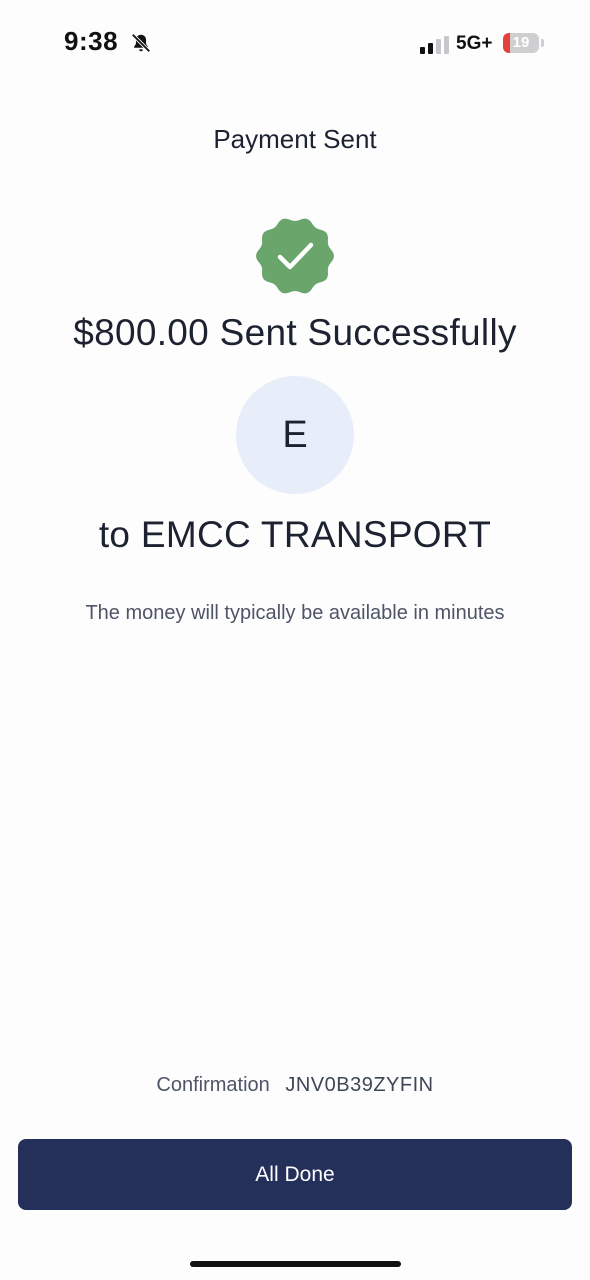 The width and height of the screenshot is (590, 1280). What do you see at coordinates (213, 1085) in the screenshot?
I see `confirmation-label: Confirmation` at bounding box center [213, 1085].